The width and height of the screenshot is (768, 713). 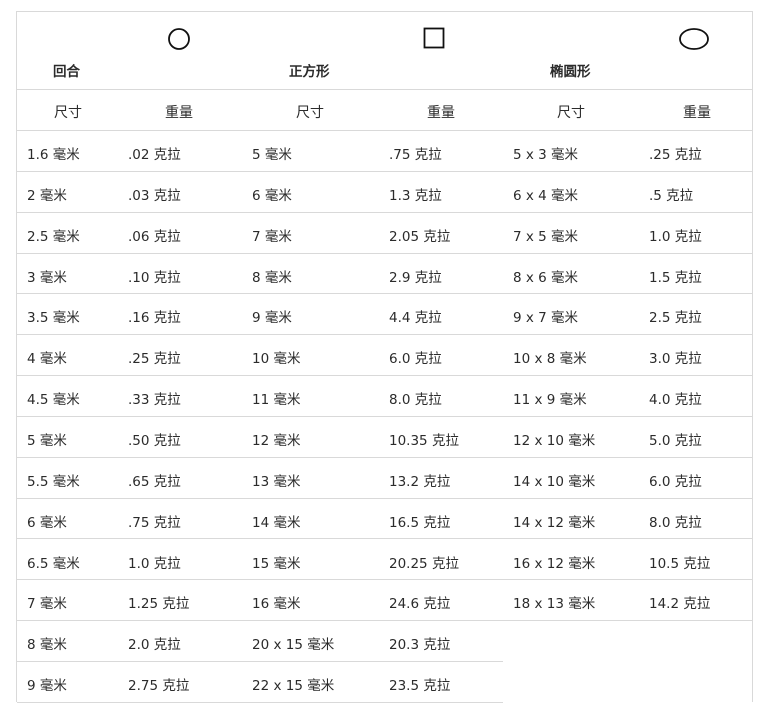 What do you see at coordinates (53, 318) in the screenshot?
I see `round-size-cell: 3.5 毫米` at bounding box center [53, 318].